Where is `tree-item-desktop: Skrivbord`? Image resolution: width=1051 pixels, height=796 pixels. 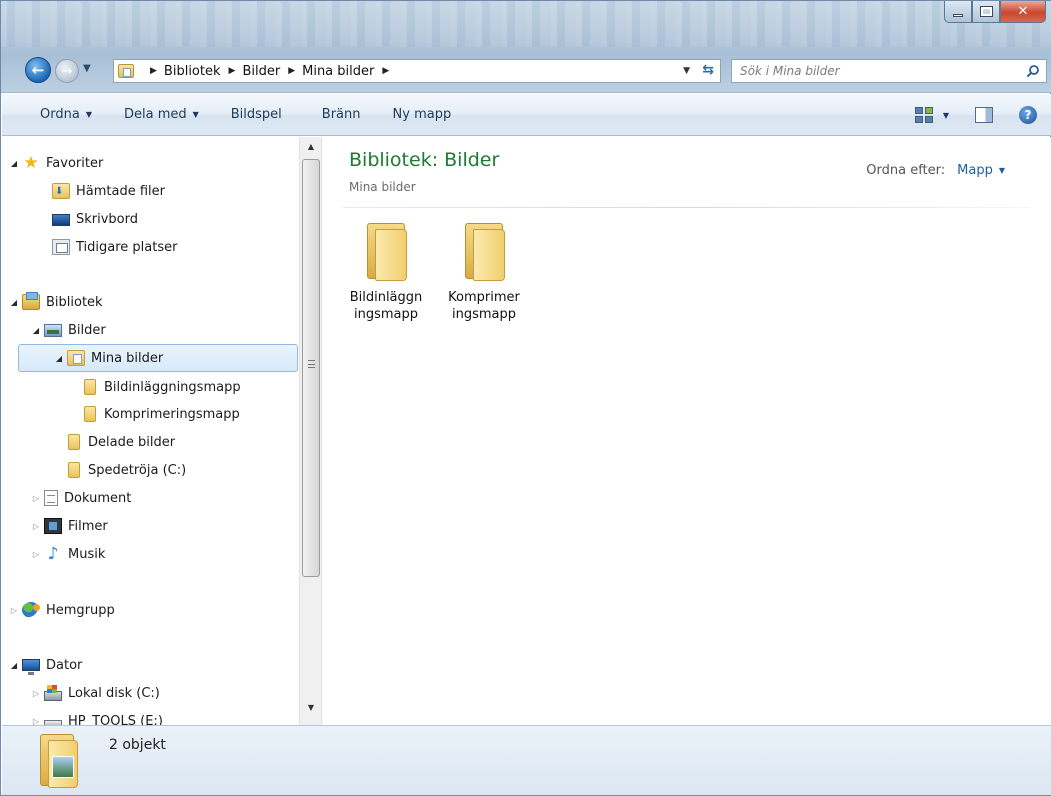 tree-item-desktop: Skrivbord is located at coordinates (95, 219).